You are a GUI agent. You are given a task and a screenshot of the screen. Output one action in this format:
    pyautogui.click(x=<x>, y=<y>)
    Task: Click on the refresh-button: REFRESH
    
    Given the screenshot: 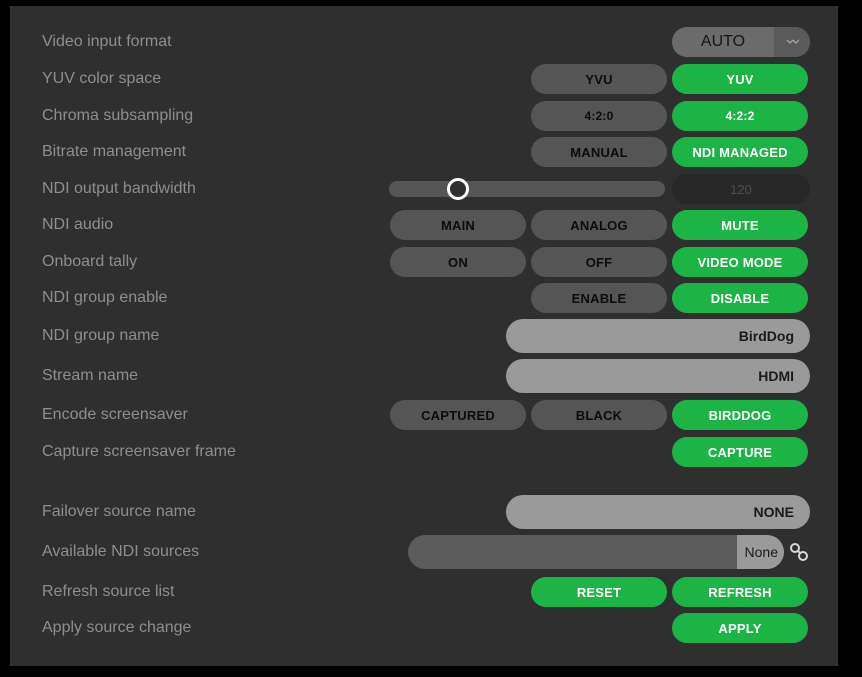 What is the action you would take?
    pyautogui.click(x=740, y=592)
    